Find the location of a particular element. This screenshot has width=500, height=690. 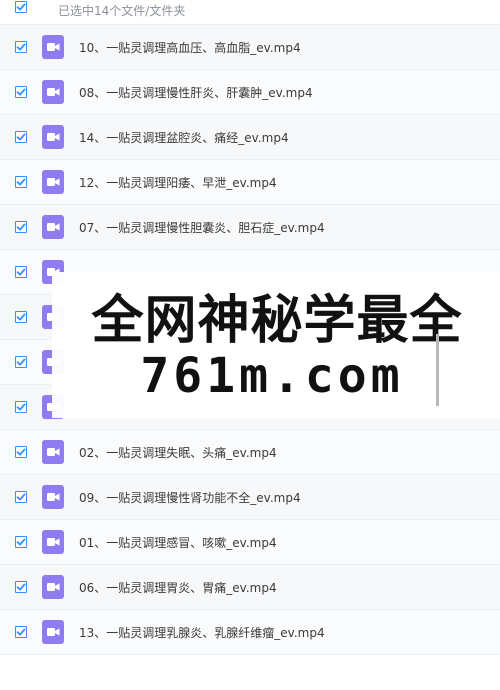

watermark-url: 761m.com is located at coordinates (272, 376).